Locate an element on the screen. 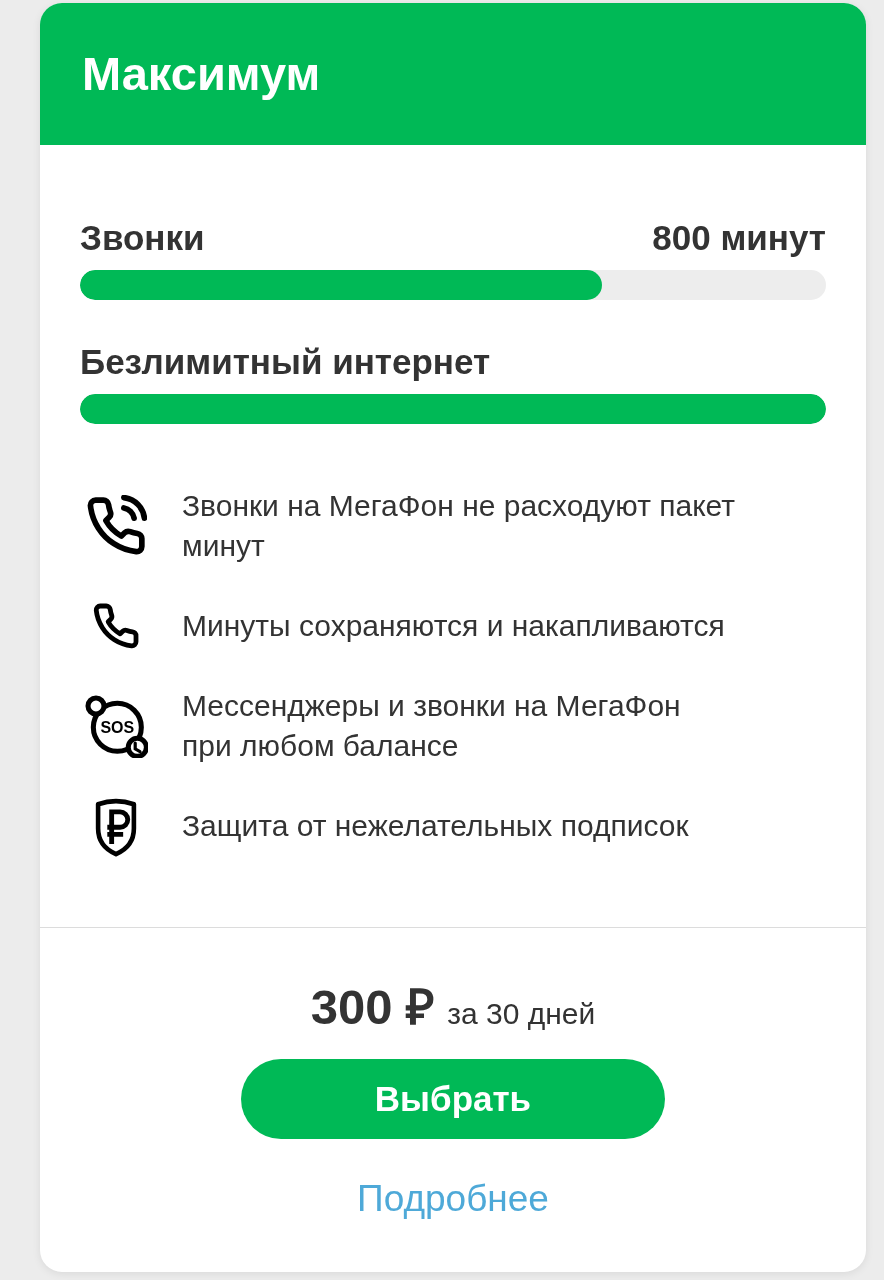  select-button: Выбрать is located at coordinates (453, 1099).